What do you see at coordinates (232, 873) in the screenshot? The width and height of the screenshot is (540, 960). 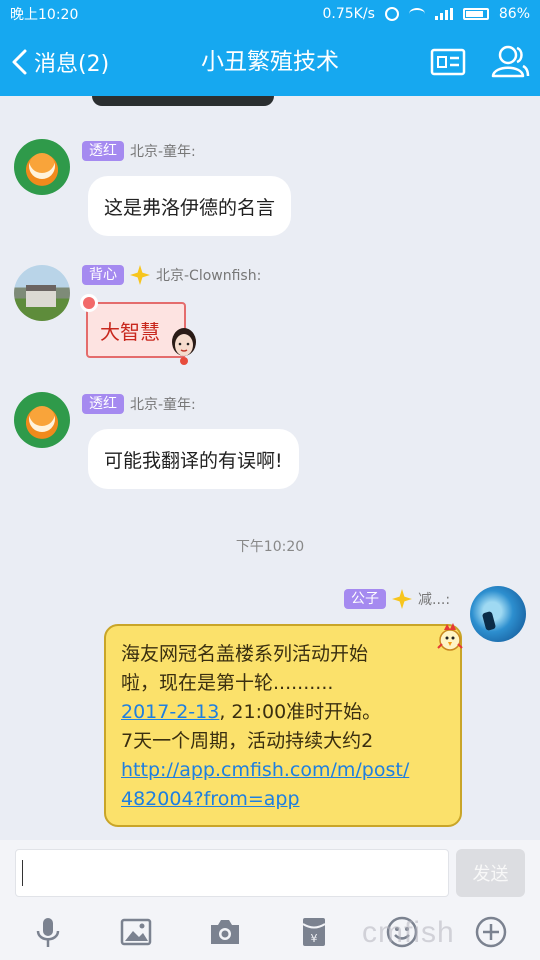 I see `message-input` at bounding box center [232, 873].